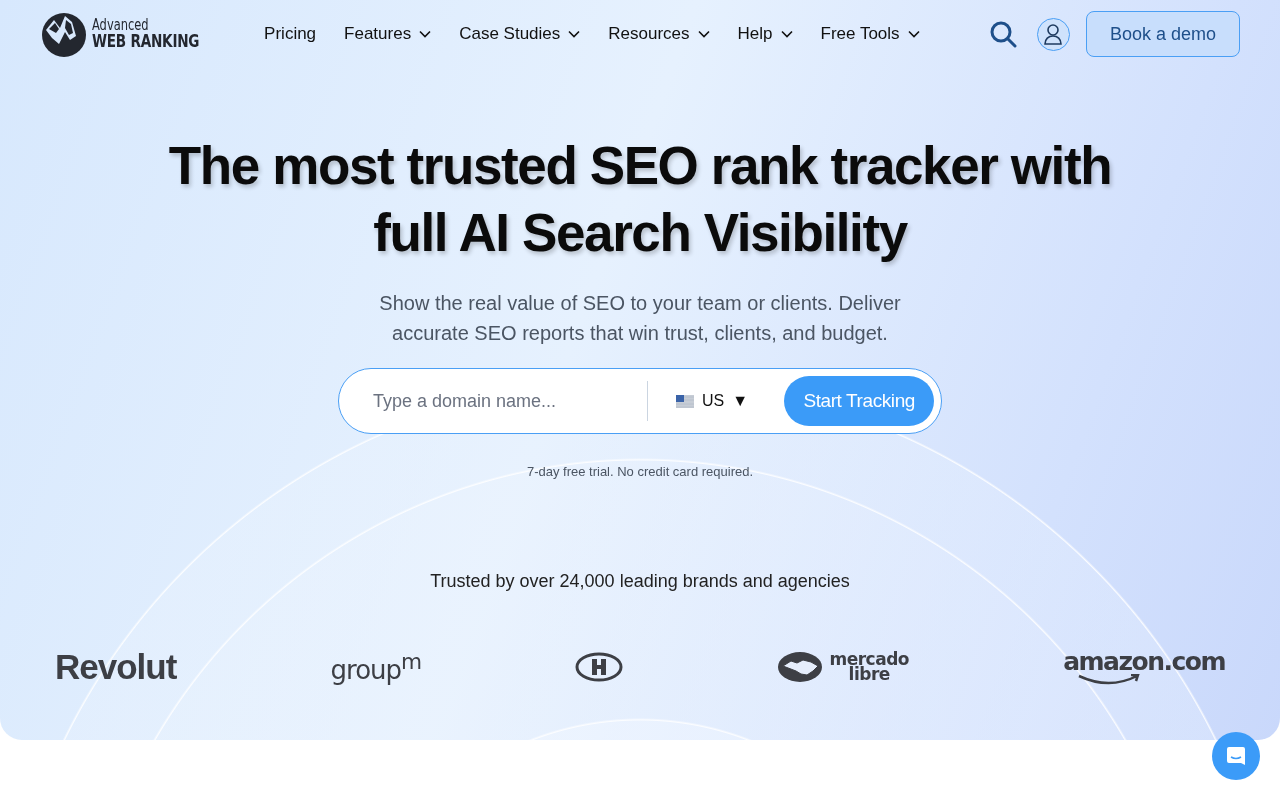  I want to click on user-icon, so click(1053, 34).